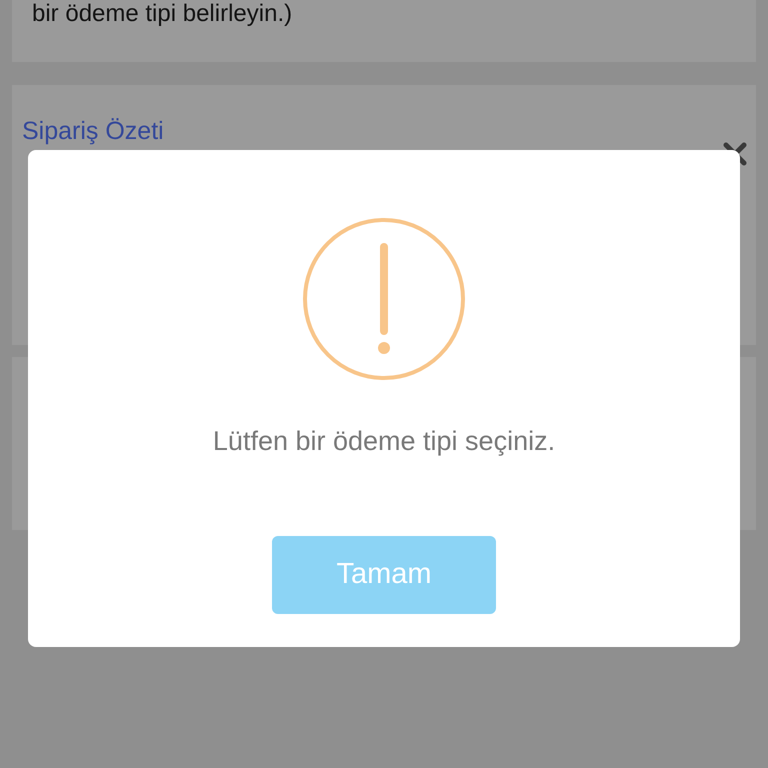  I want to click on ok-button: Tamam, so click(384, 575).